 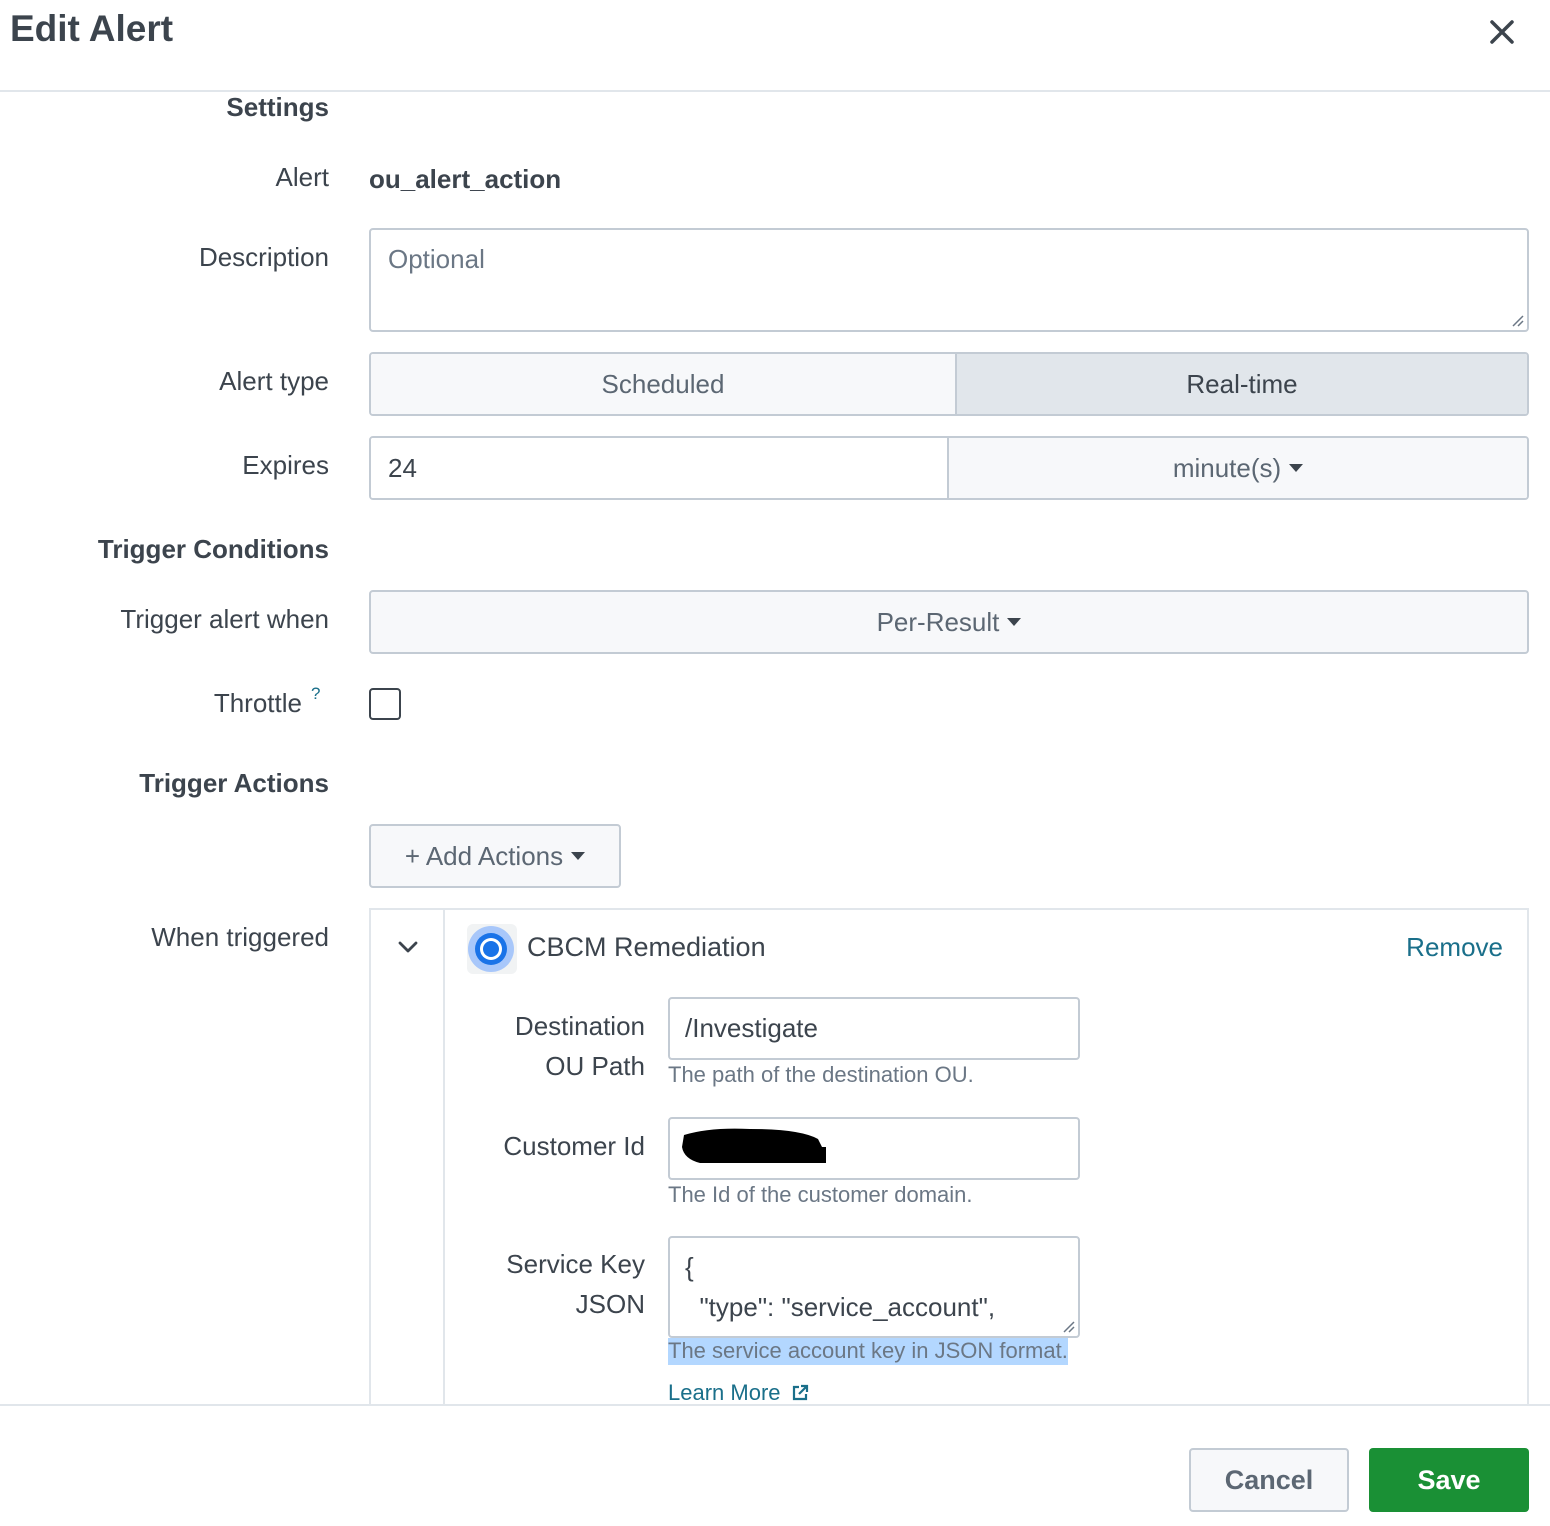 I want to click on alert-type-scheduled-button: Scheduled, so click(x=664, y=384).